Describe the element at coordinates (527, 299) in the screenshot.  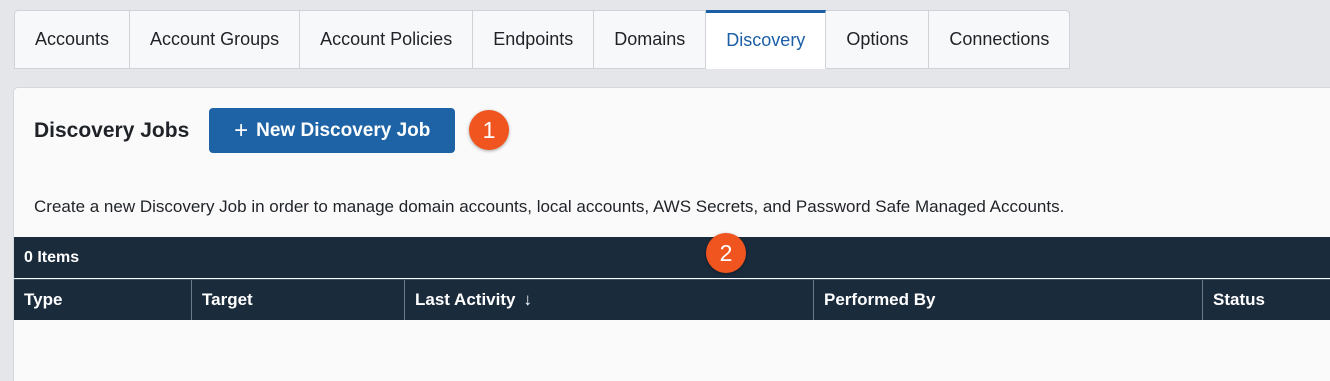
I see `sort-descending-icon: ↓` at that location.